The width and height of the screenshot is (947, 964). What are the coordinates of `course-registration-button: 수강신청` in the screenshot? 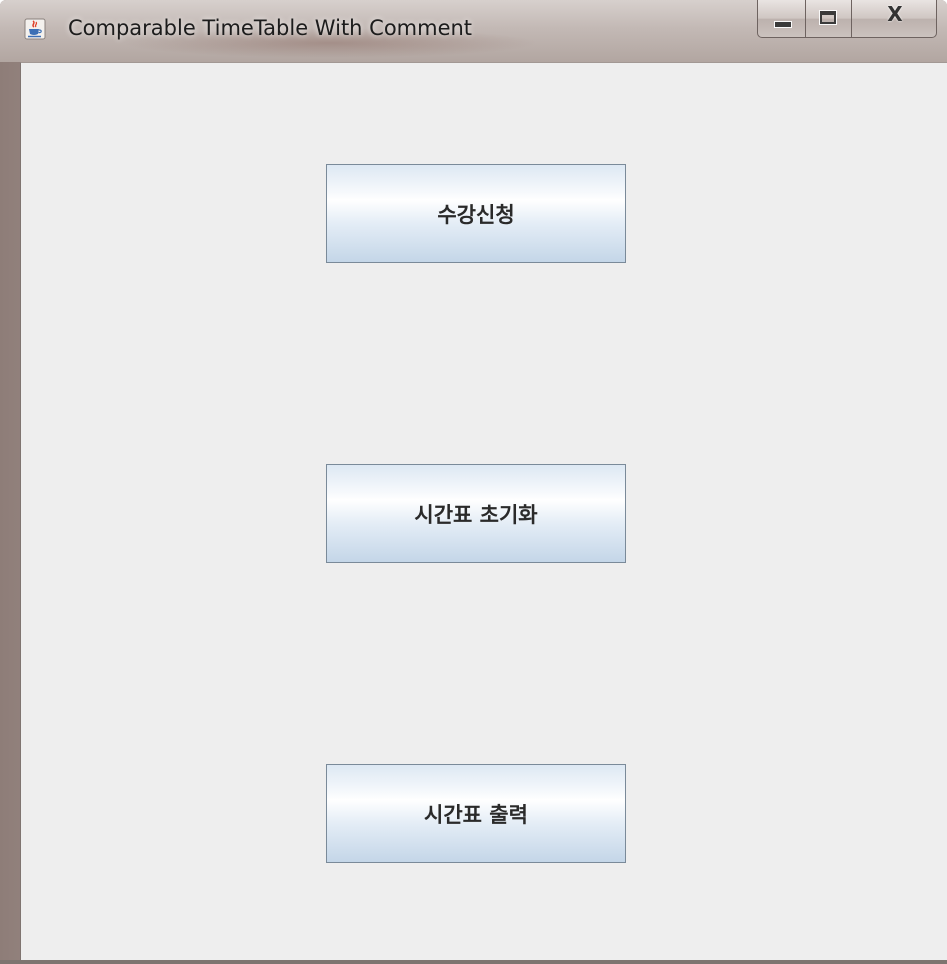 It's located at (476, 213).